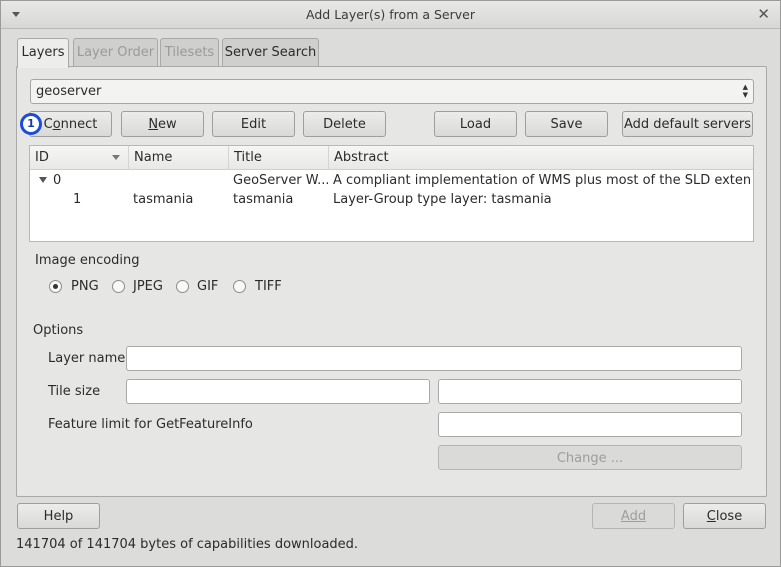 This screenshot has width=781, height=567. What do you see at coordinates (268, 286) in the screenshot?
I see `radio-tiff-label: TIFF` at bounding box center [268, 286].